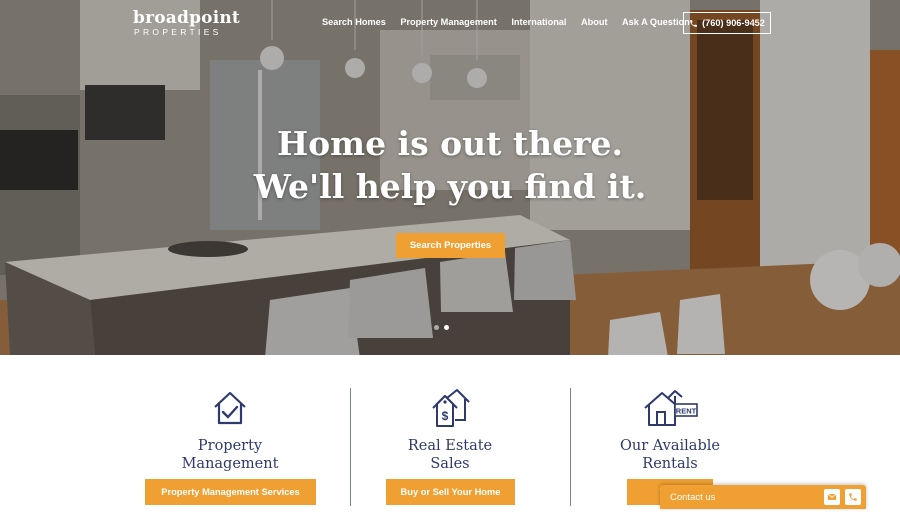 Image resolution: width=900 pixels, height=512 pixels. I want to click on service-title: Our Available Rentals, so click(670, 455).